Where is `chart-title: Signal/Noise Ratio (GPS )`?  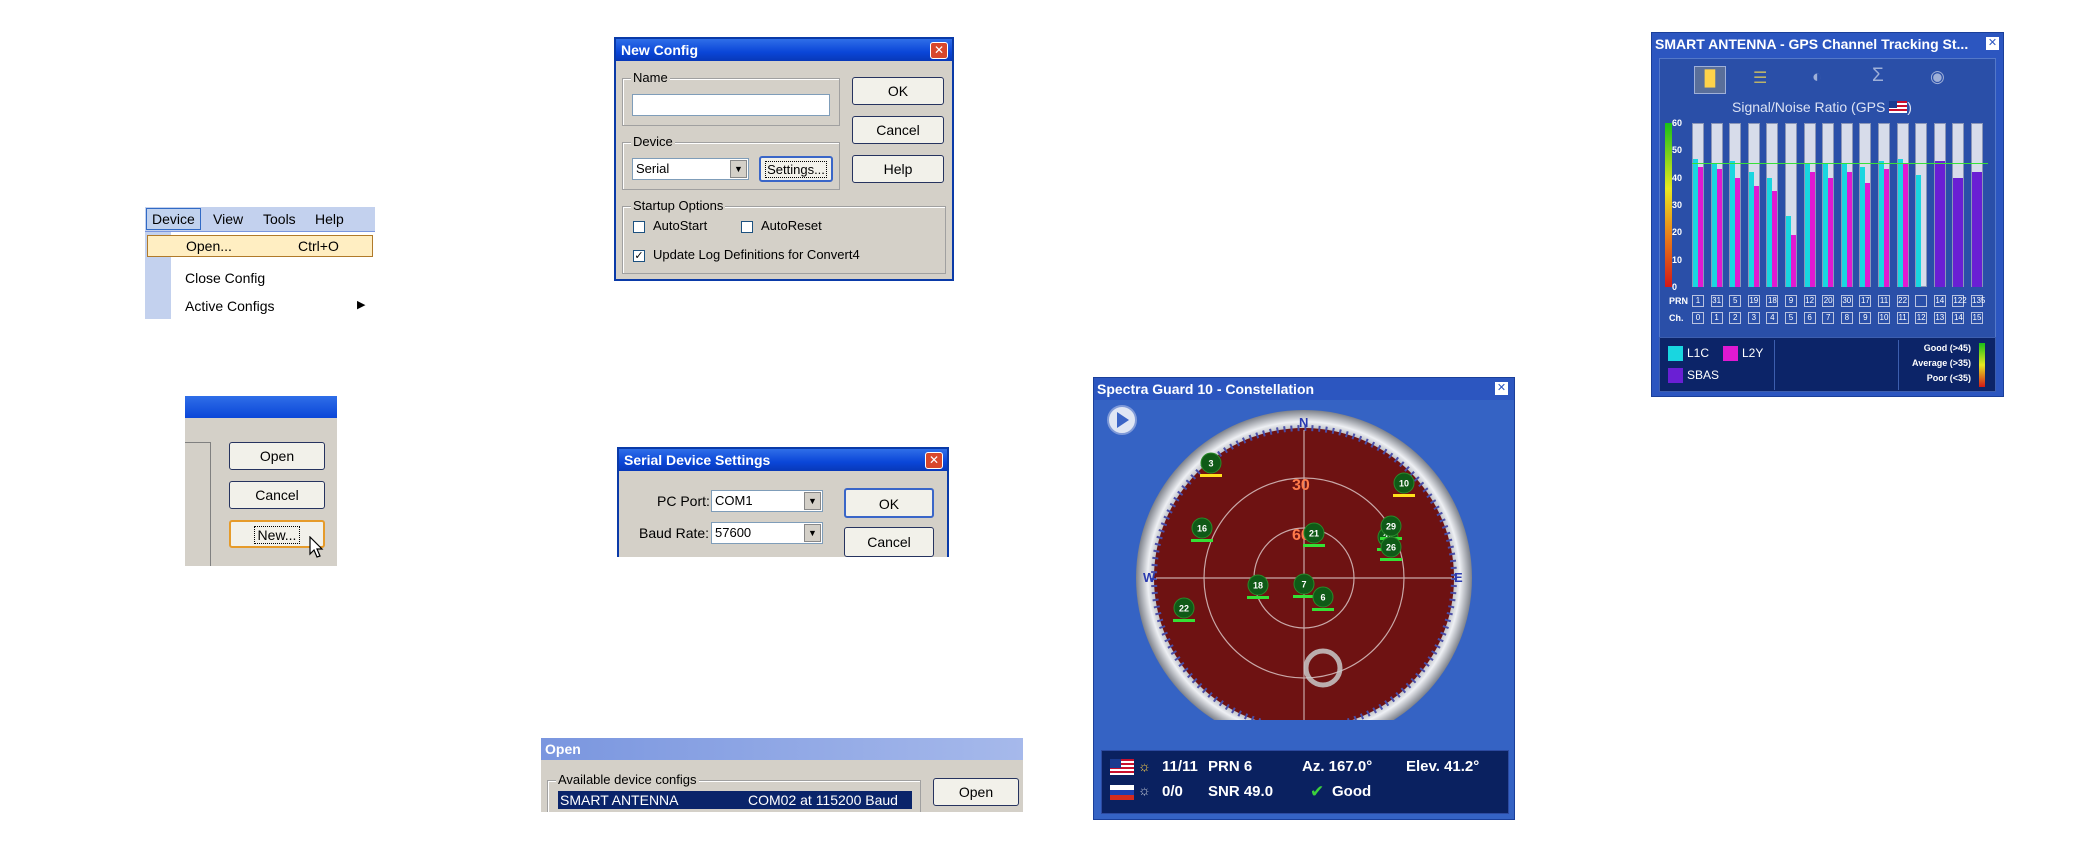
chart-title: Signal/Noise Ratio (GPS ) is located at coordinates (1822, 107).